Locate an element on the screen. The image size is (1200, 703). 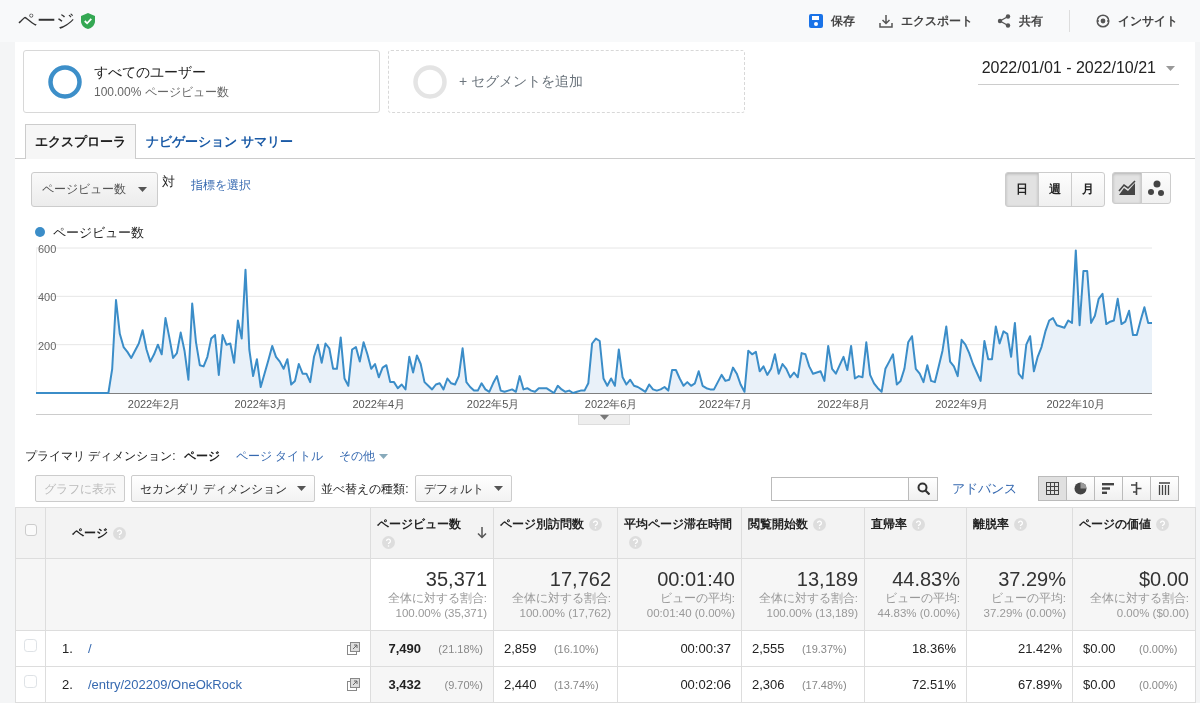
segment-title: + セグメントを追加 is located at coordinates (521, 81).